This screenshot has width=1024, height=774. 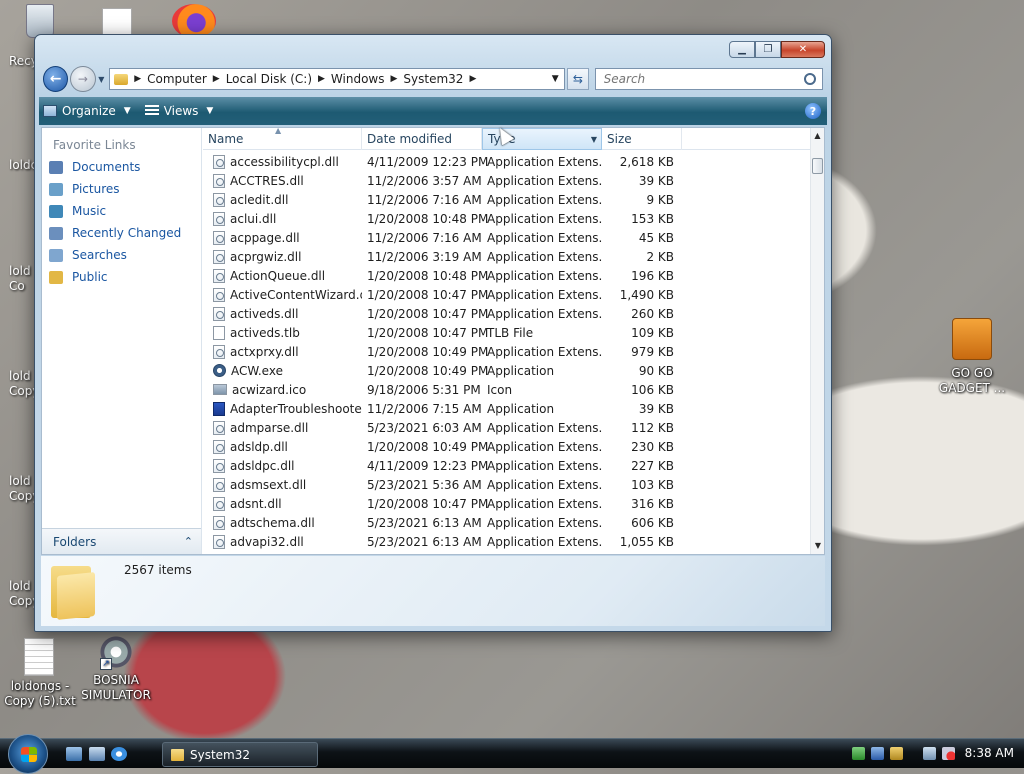 I want to click on minimize-button: ▁, so click(x=742, y=49).